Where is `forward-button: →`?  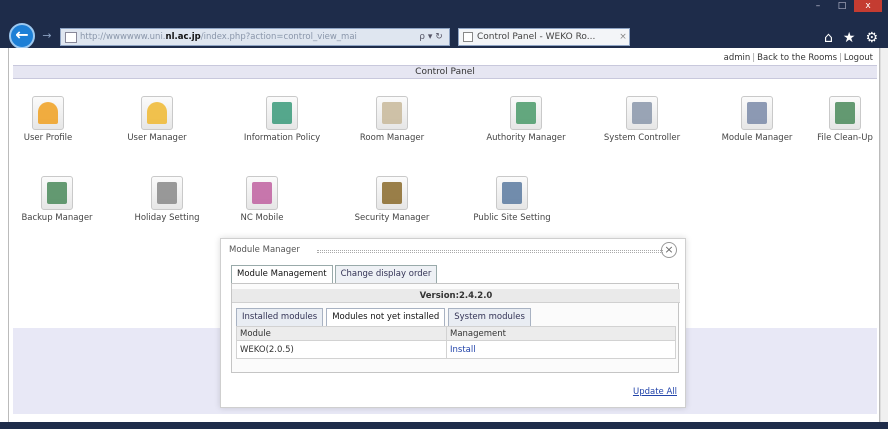
forward-button: → is located at coordinates (47, 36).